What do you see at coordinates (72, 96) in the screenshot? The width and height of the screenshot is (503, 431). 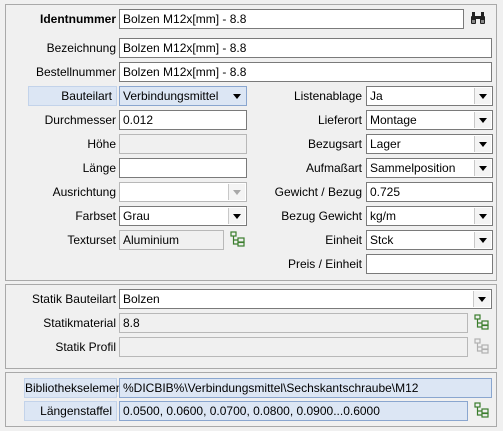 I see `bauteilart-label: Bauteilart` at bounding box center [72, 96].